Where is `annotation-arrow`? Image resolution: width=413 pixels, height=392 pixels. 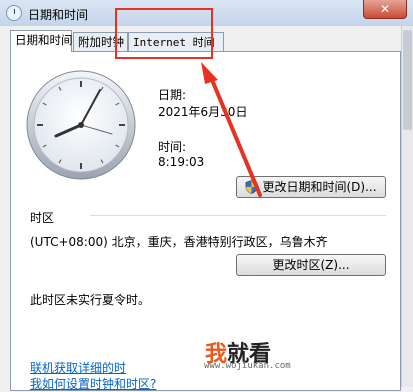 annotation-arrow is located at coordinates (231, 129).